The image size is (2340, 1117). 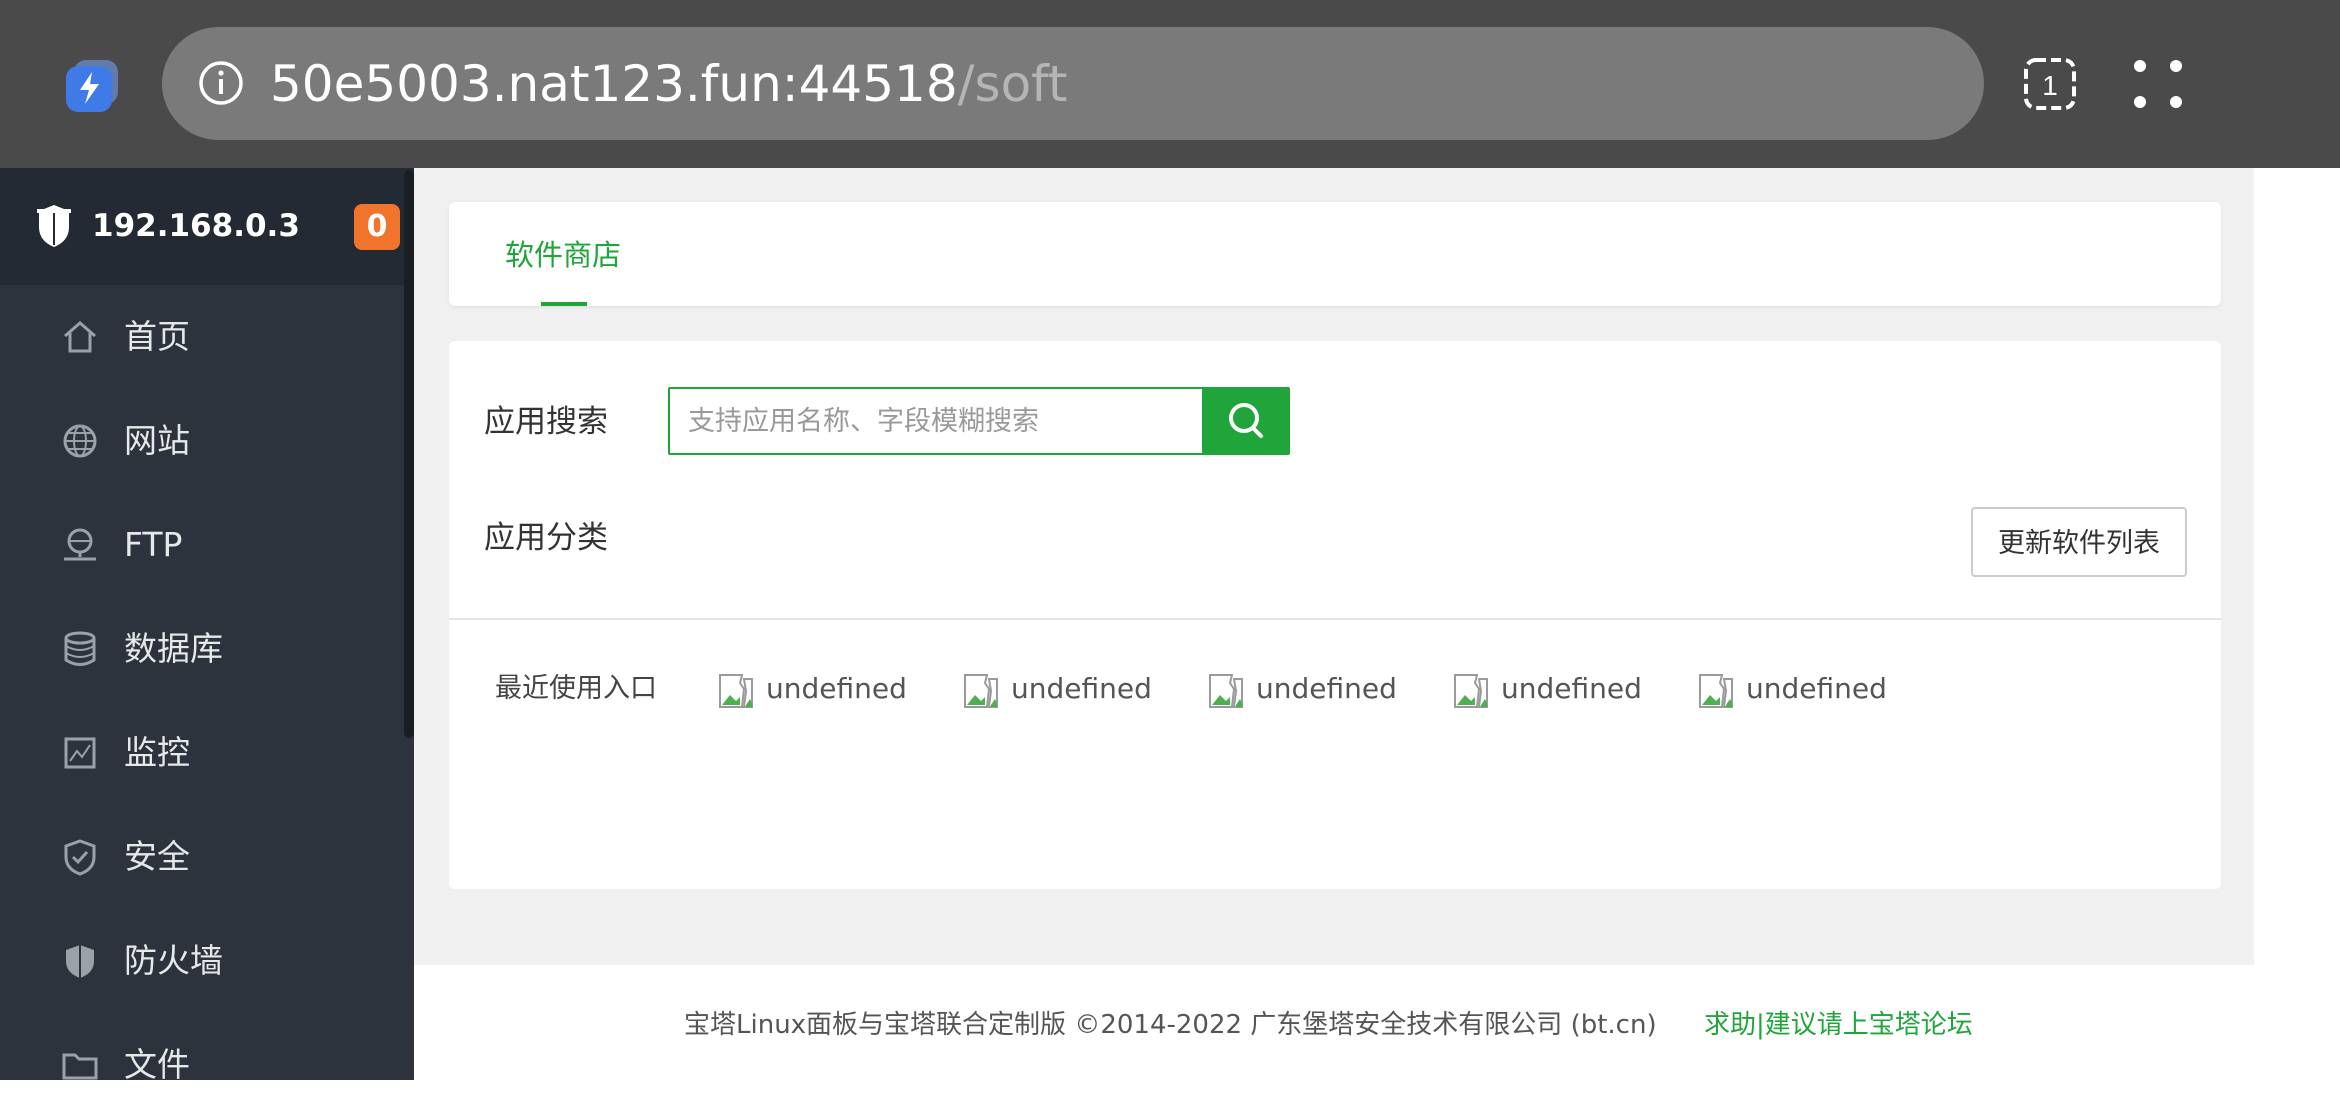 I want to click on sidebar-item-database: 数据库, so click(x=202, y=649).